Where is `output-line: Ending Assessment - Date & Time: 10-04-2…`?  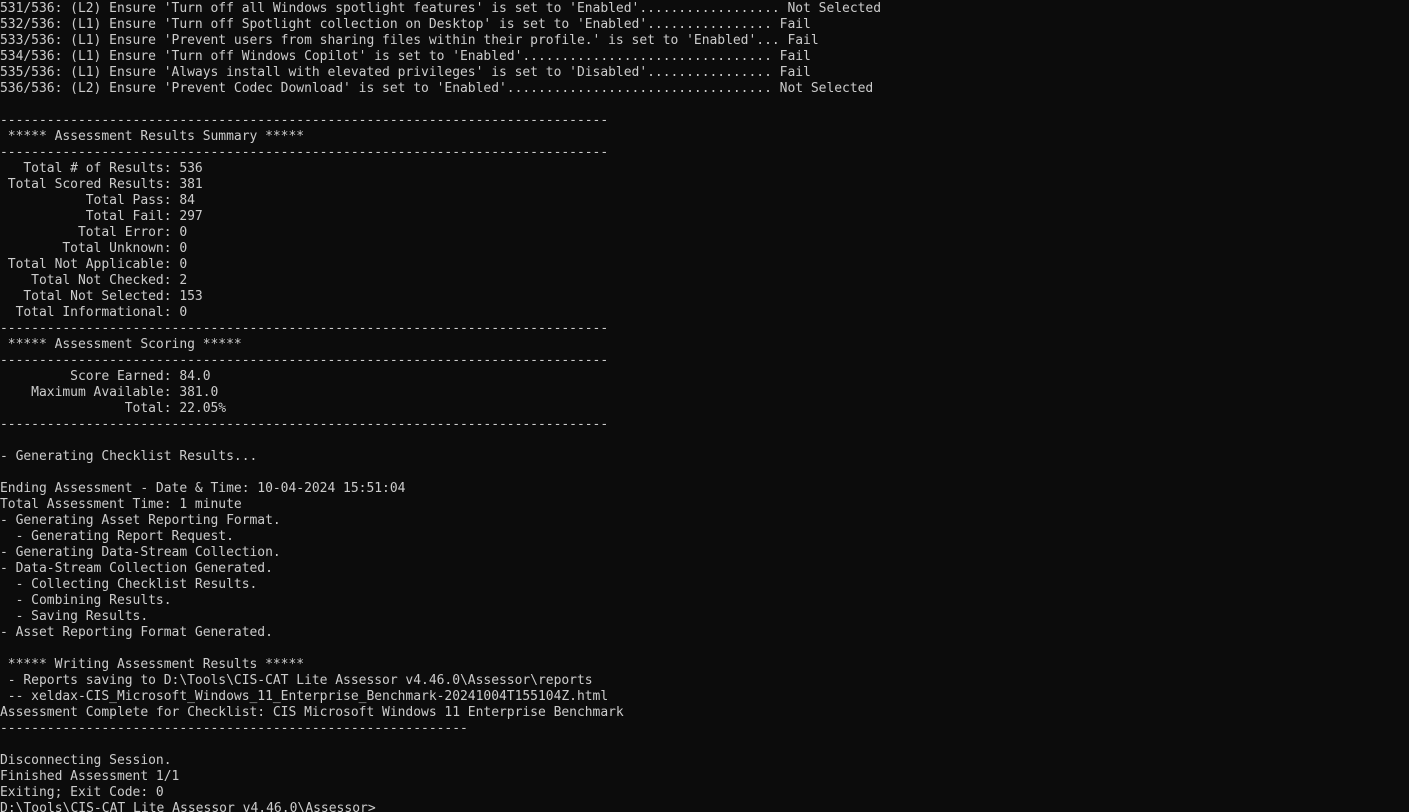
output-line: Ending Assessment - Date & Time: 10-04-2… is located at coordinates (203, 488).